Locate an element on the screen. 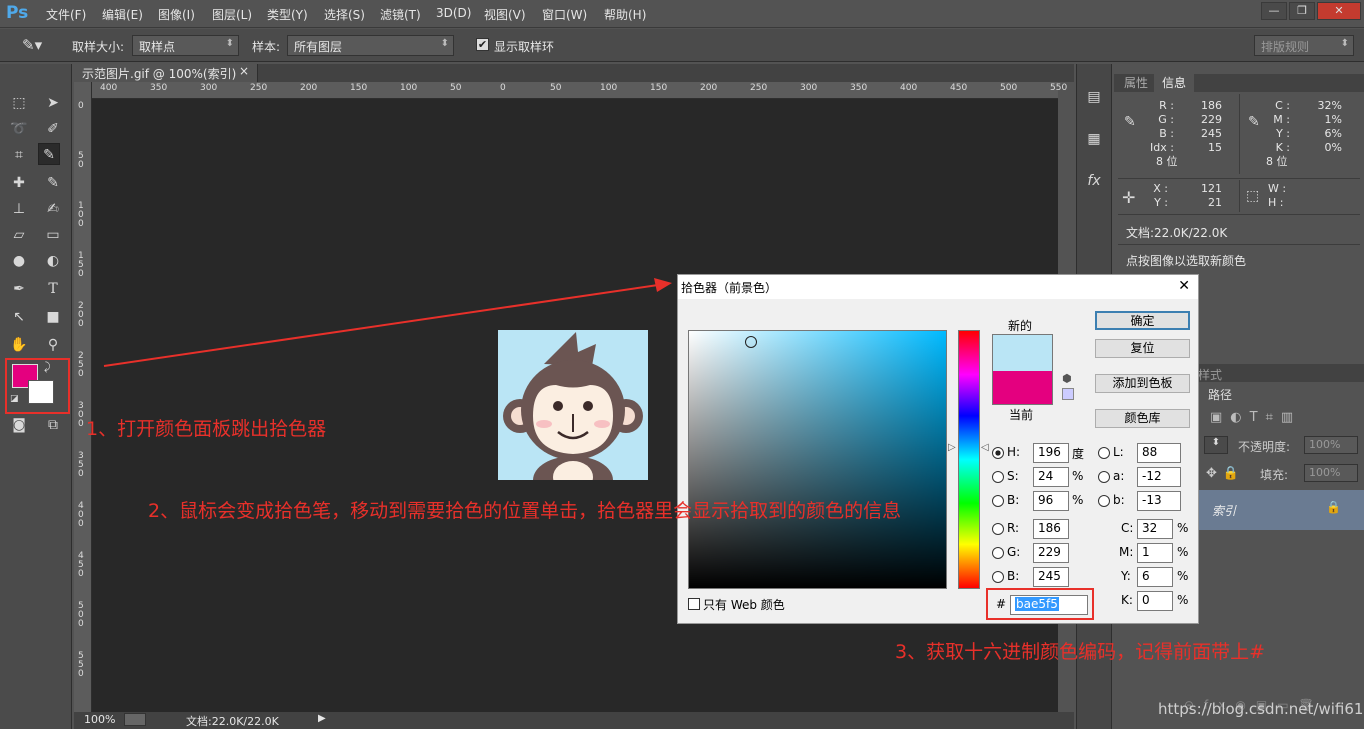 This screenshot has width=1364, height=729. tab-info: 信息 is located at coordinates (1174, 83).